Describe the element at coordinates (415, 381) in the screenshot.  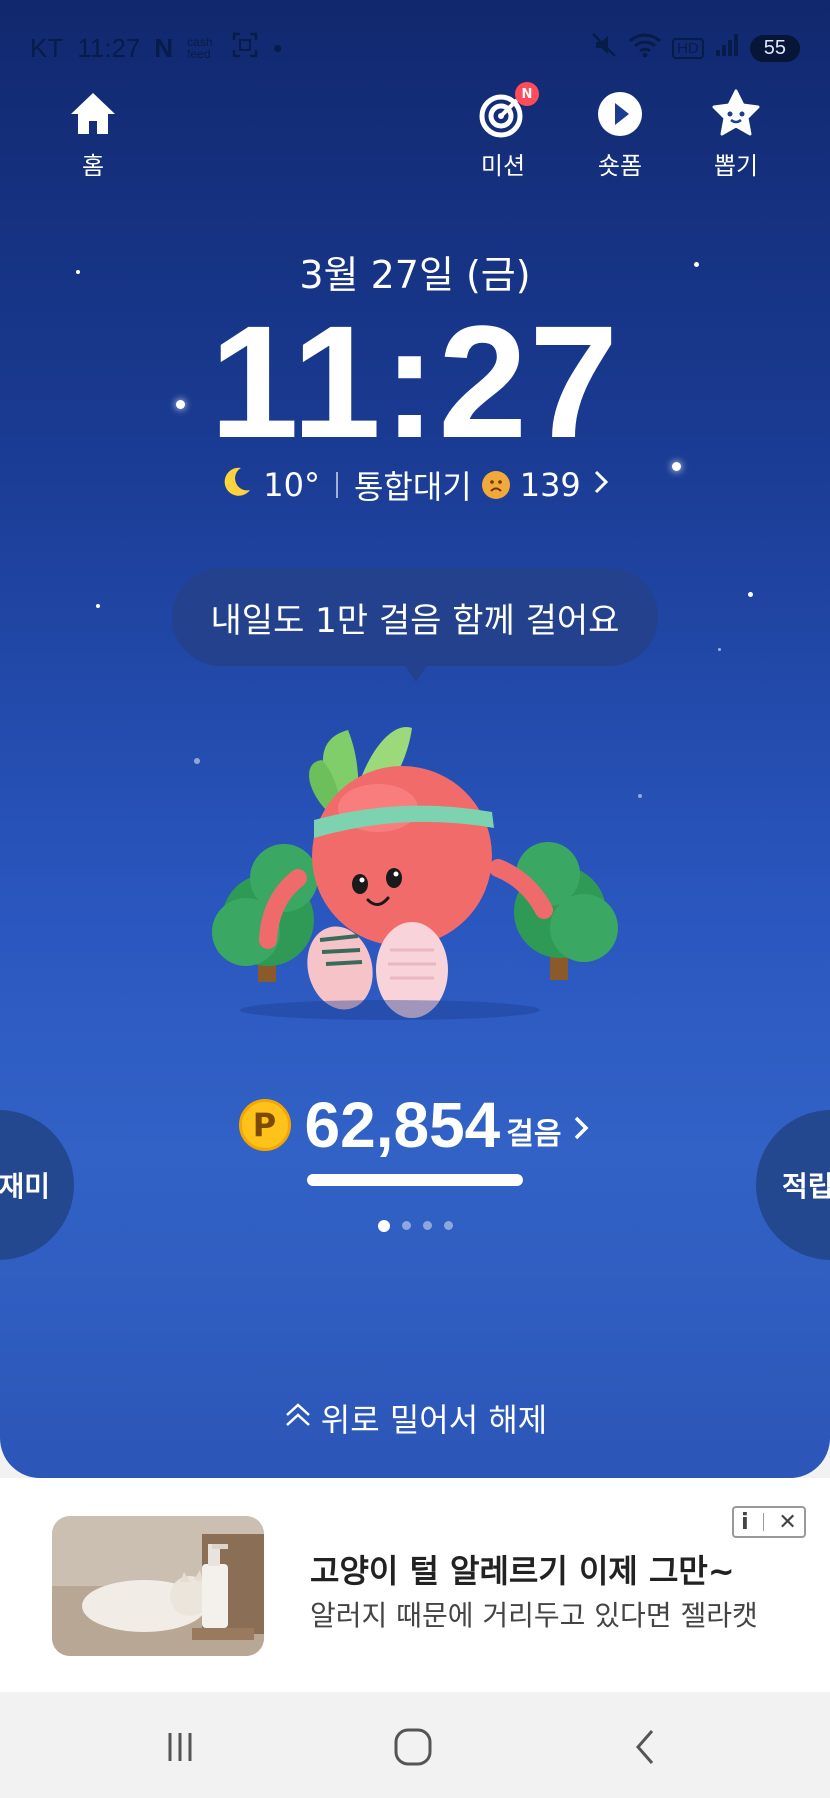
I see `lockscreen-clock: 11:27` at that location.